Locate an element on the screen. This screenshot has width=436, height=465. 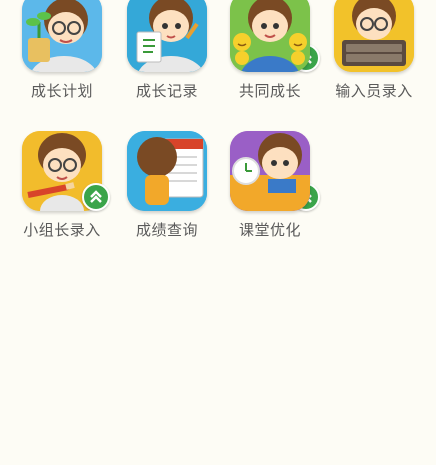
app-label: 成绩查询 is located at coordinates (166, 230).